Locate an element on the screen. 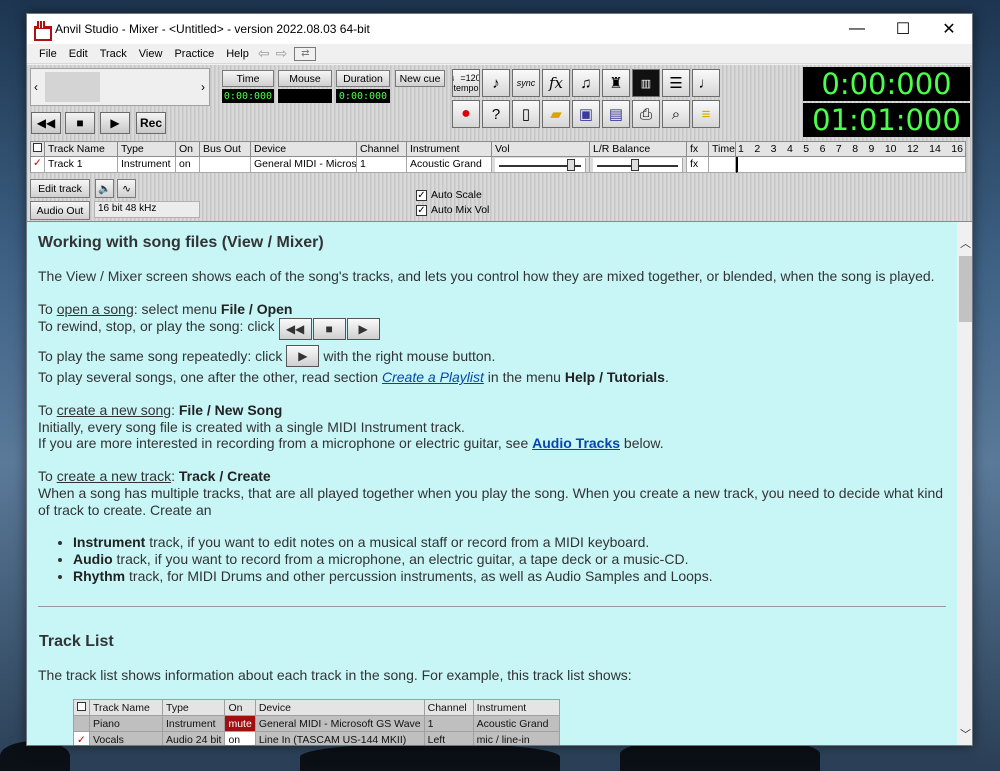 This screenshot has width=1000, height=771. tempo-button: ♩=120 tempo is located at coordinates (466, 83).